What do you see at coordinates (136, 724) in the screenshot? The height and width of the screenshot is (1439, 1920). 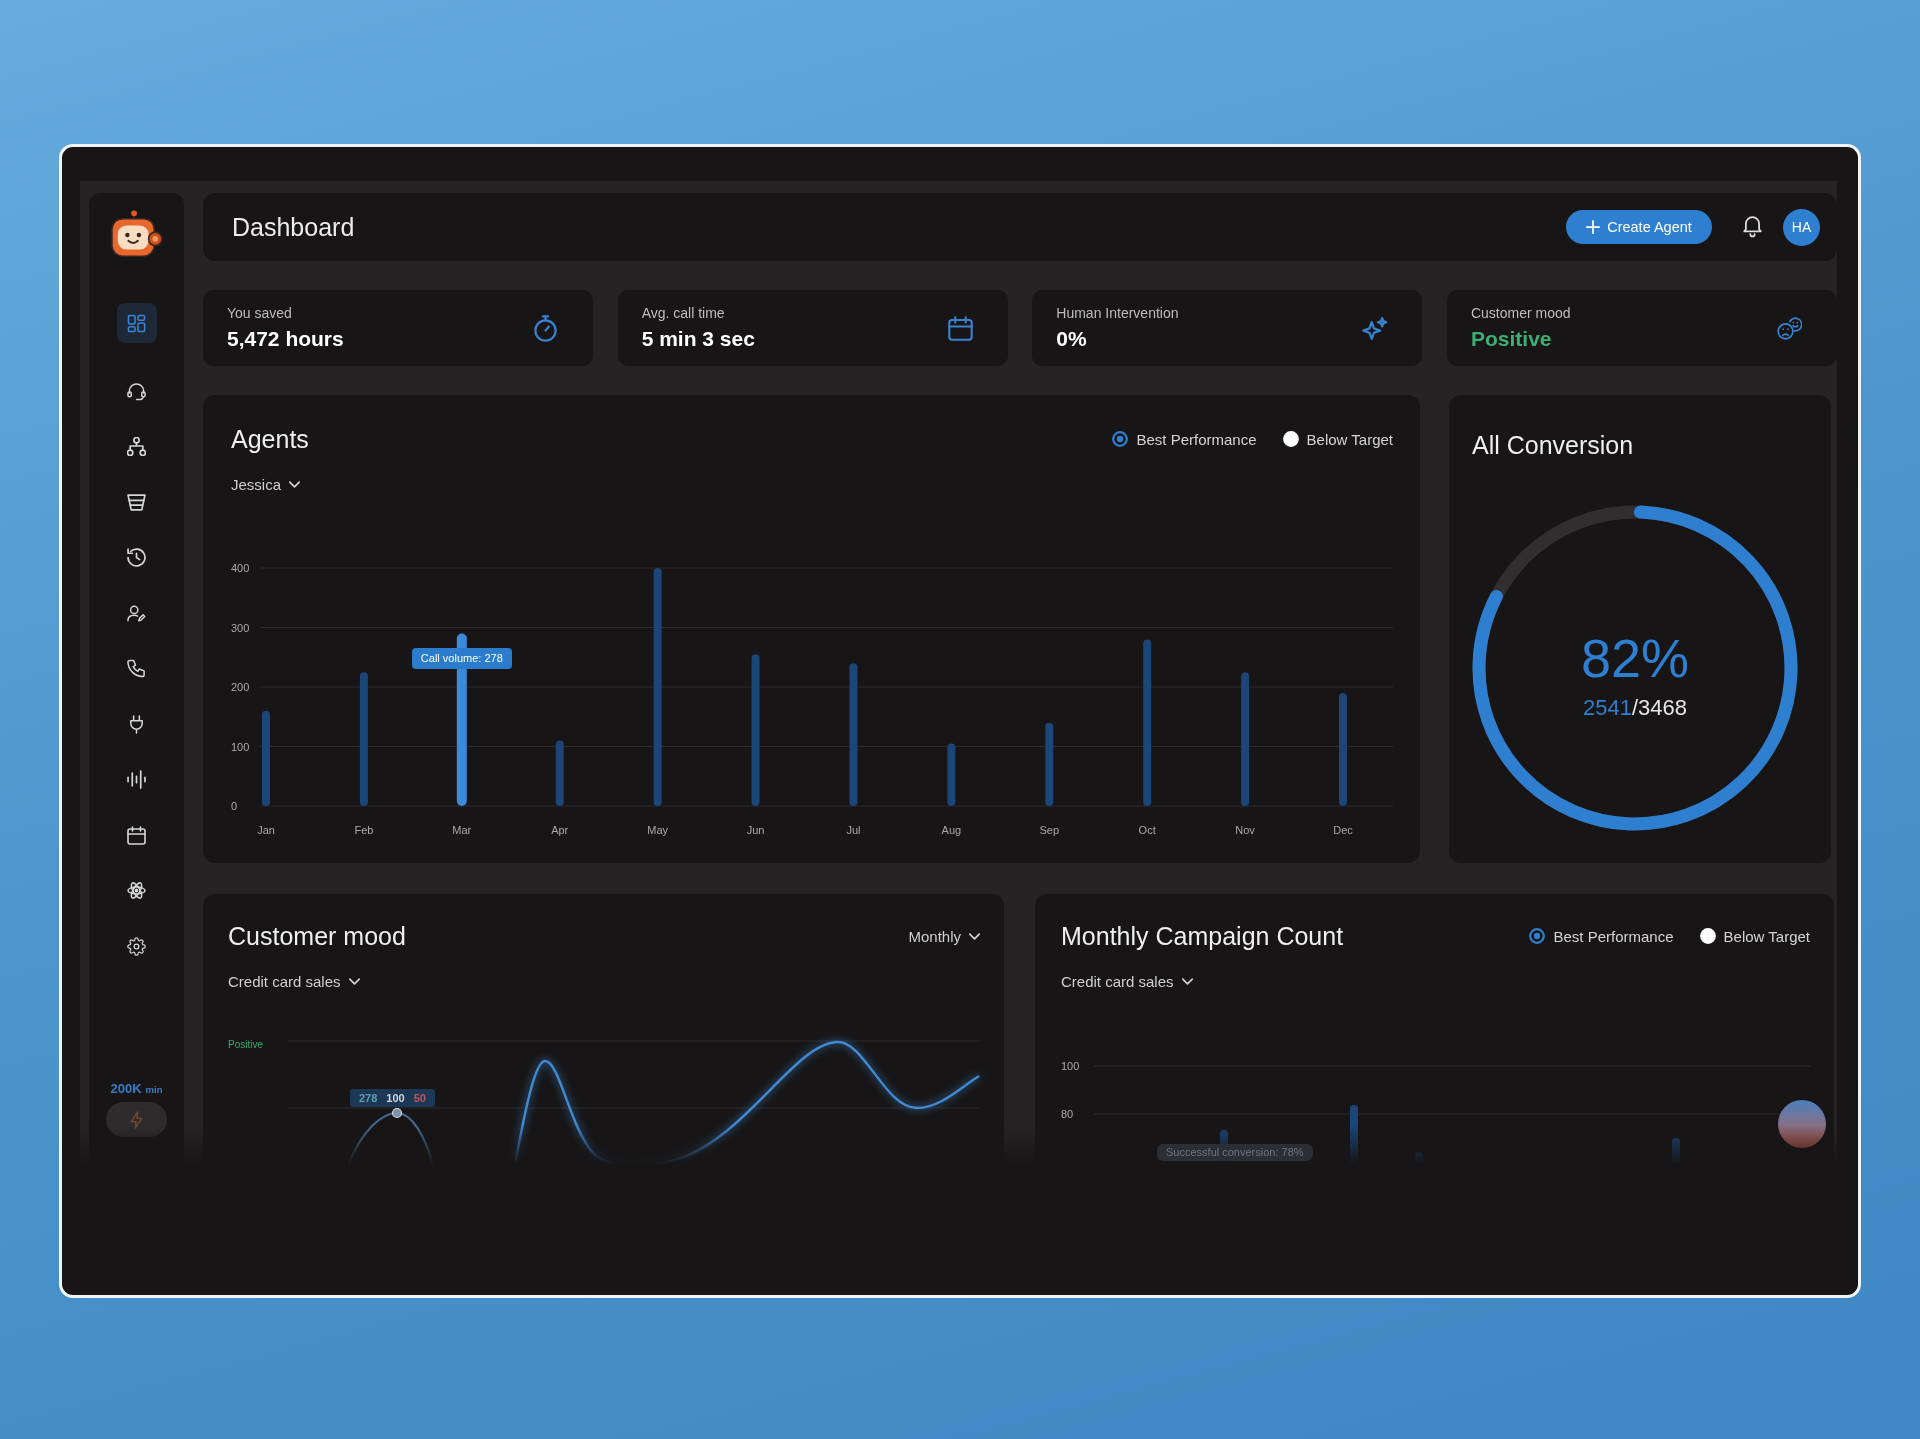 I see `plug-icon` at bounding box center [136, 724].